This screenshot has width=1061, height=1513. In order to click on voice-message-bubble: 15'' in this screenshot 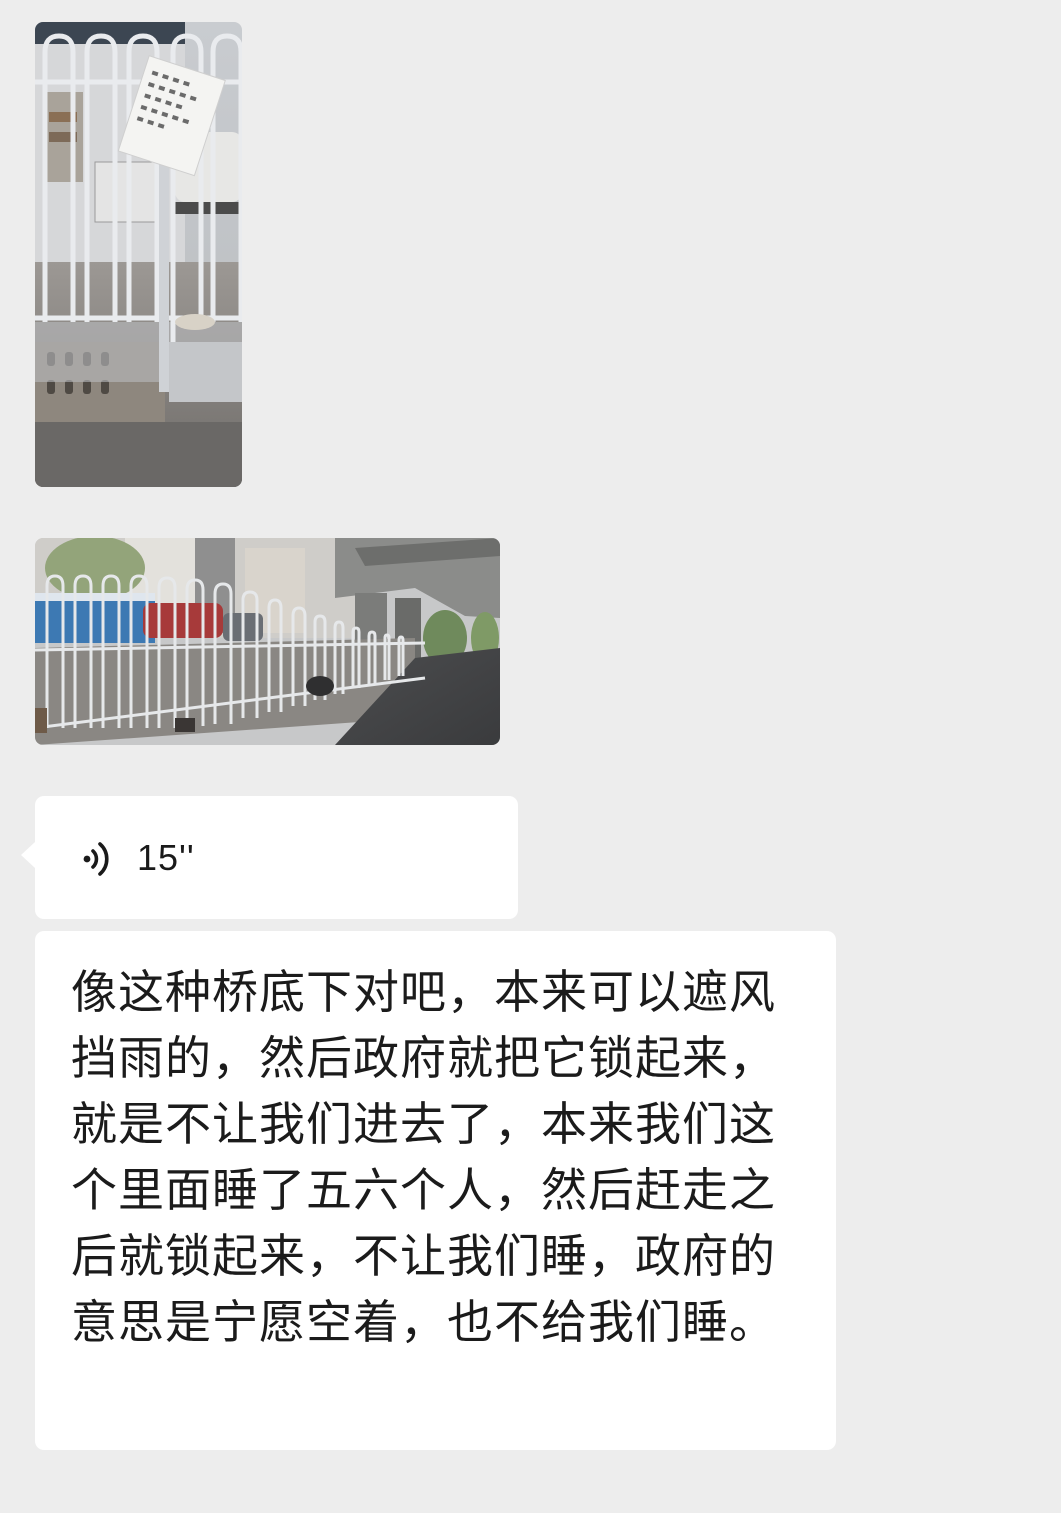, I will do `click(269, 857)`.